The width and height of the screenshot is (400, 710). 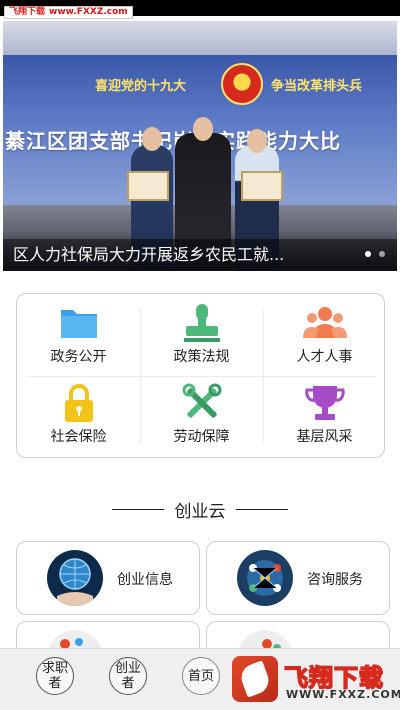 I want to click on grid-item-gov-affairs: 政务公开, so click(x=78, y=334).